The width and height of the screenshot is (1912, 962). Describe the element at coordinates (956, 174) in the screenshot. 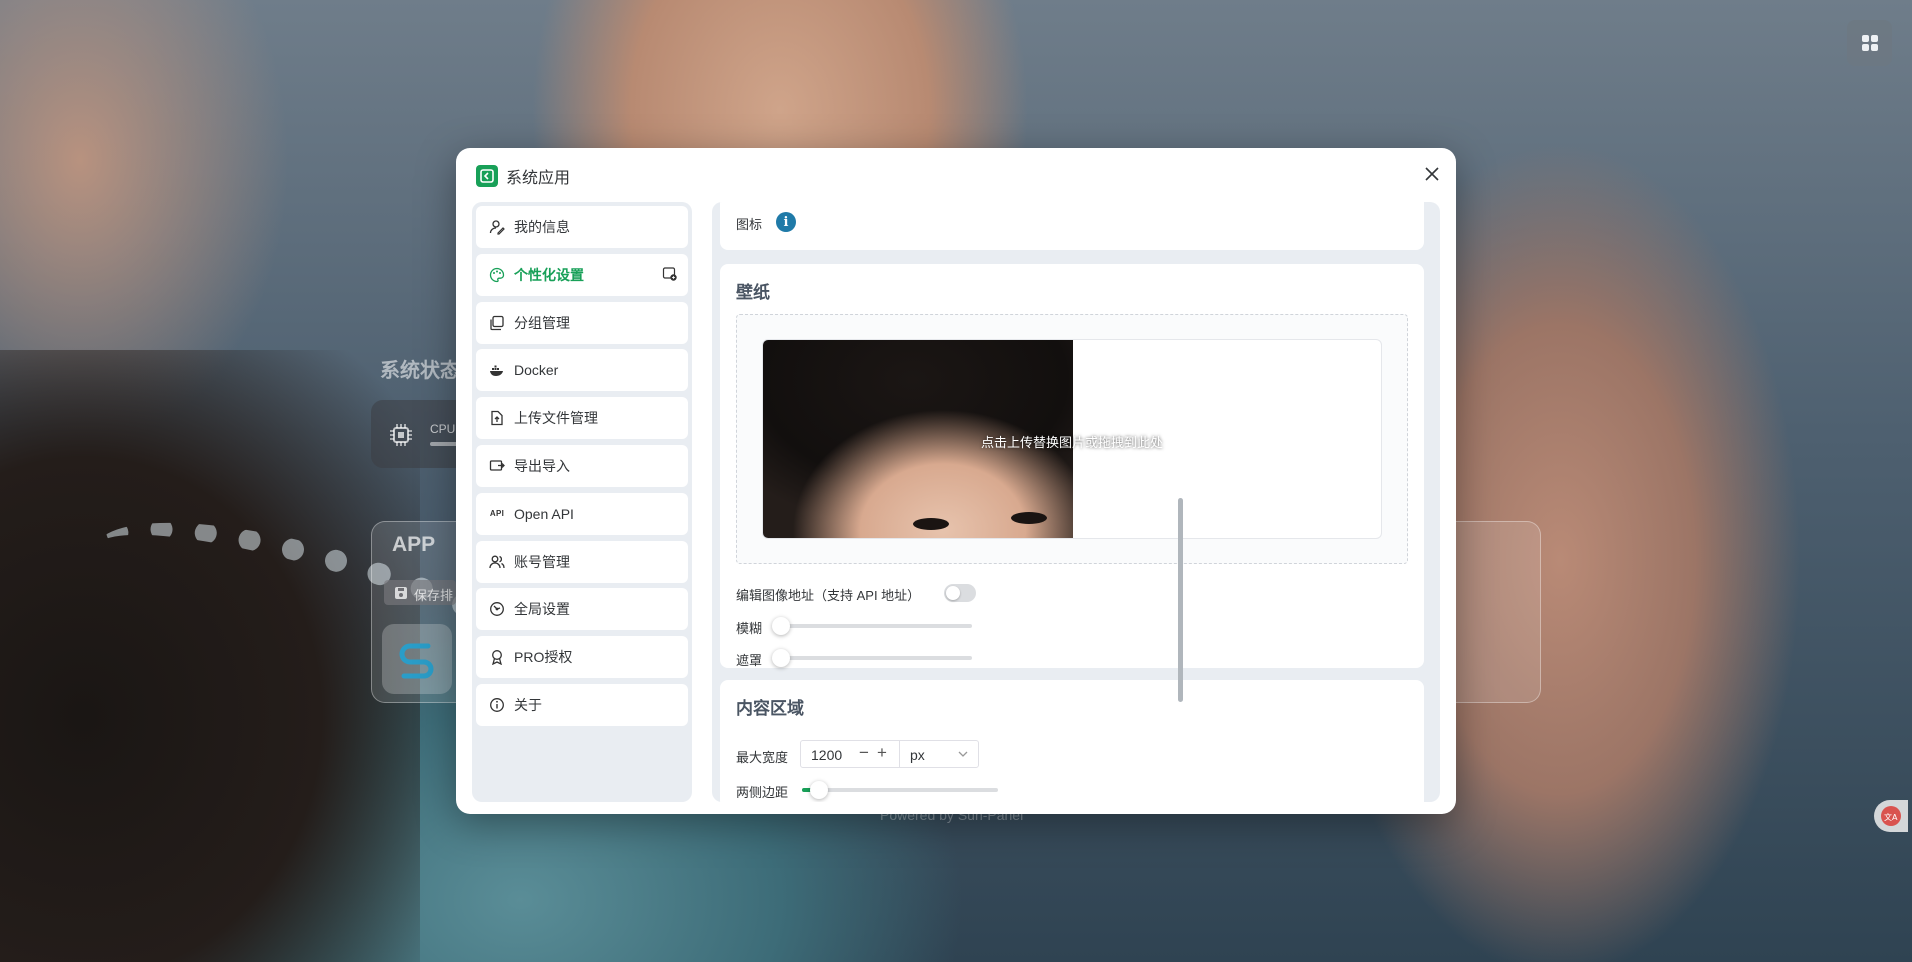

I see `modal-header: 系统应用` at that location.